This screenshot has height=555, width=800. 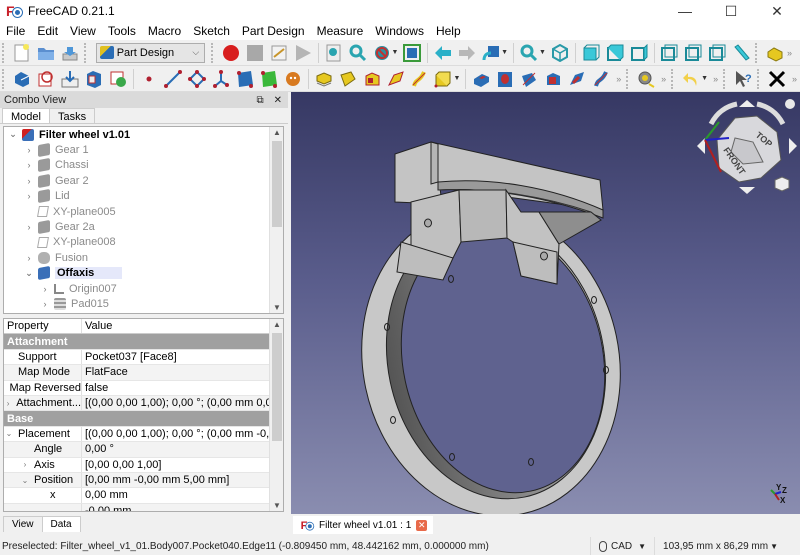 I want to click on menu-part-design: Part Design, so click(x=273, y=31).